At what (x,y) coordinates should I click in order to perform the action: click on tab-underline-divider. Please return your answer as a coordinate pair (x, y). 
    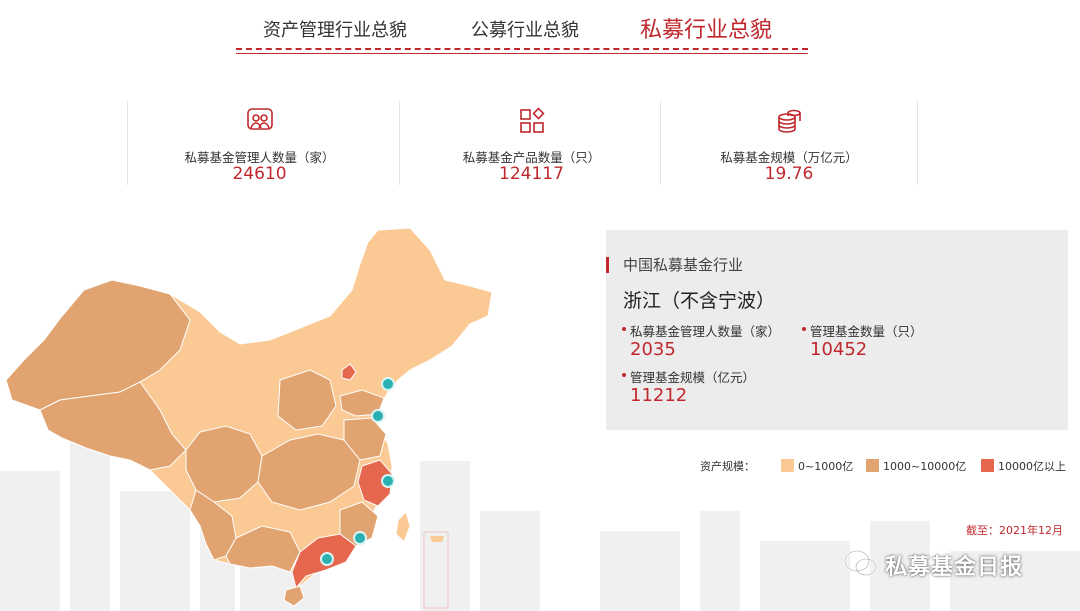
    Looking at the image, I should click on (522, 51).